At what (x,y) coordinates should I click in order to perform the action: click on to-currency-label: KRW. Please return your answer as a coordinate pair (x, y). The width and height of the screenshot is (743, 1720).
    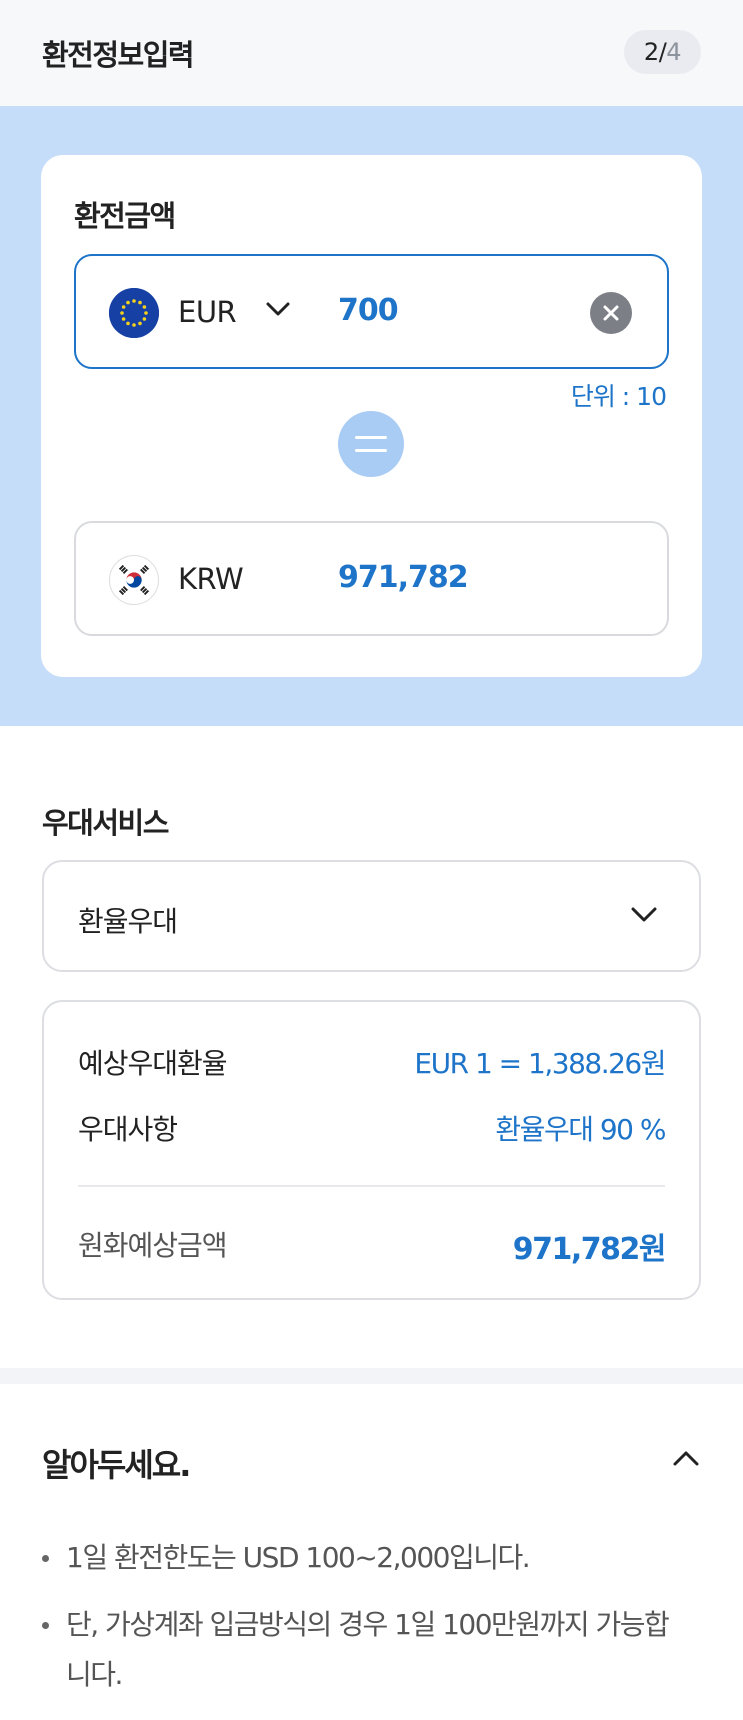
    Looking at the image, I should click on (211, 579).